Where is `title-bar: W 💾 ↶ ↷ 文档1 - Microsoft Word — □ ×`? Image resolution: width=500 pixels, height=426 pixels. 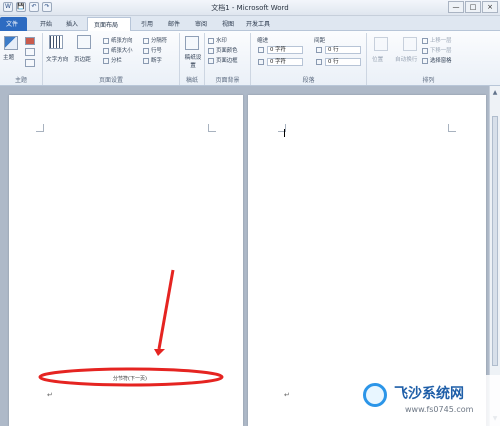
title-bar: W 💾 ↶ ↷ 文档1 - Microsoft Word — □ × is located at coordinates (250, 8).